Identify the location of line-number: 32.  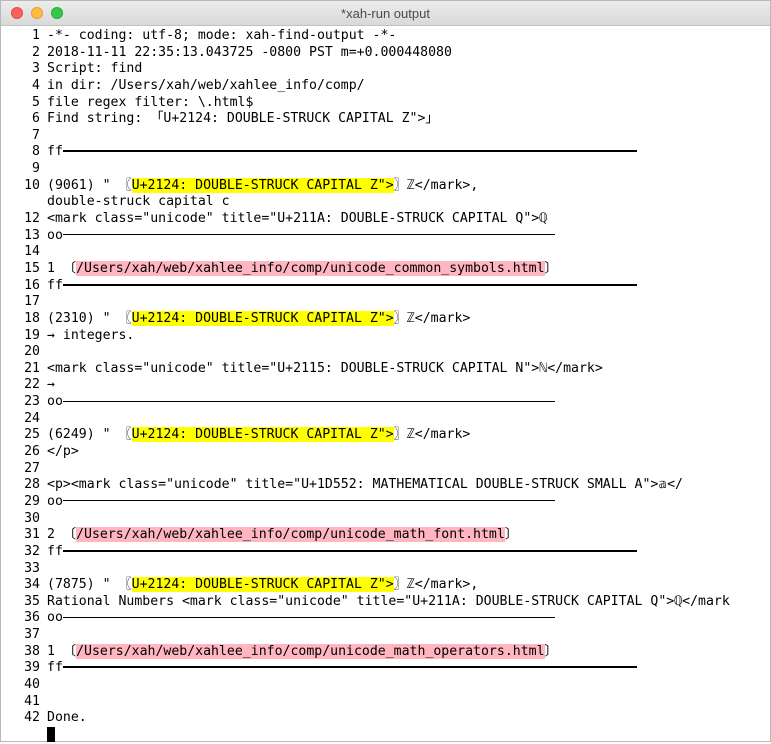
(32, 551).